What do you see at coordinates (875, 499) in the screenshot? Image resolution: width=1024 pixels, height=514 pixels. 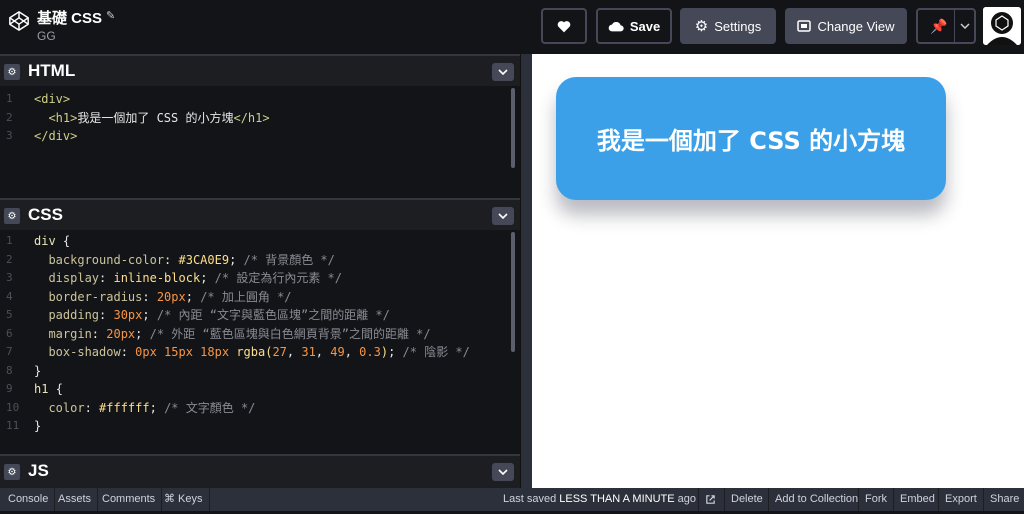 I see `fork-button: Fork` at bounding box center [875, 499].